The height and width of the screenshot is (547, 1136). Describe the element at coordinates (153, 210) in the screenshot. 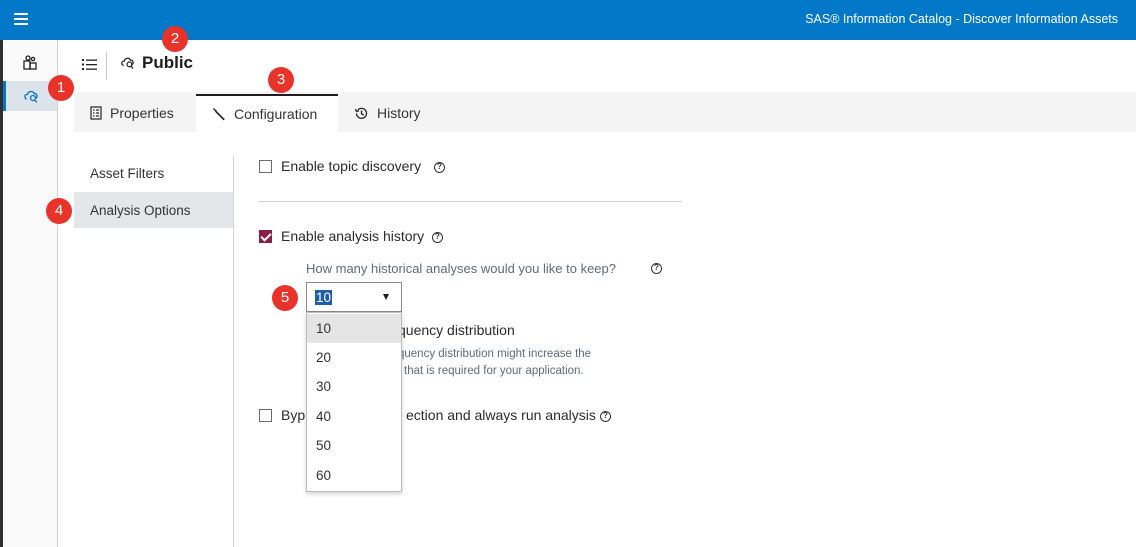

I see `subnav-analysis-options: Analysis Options` at that location.